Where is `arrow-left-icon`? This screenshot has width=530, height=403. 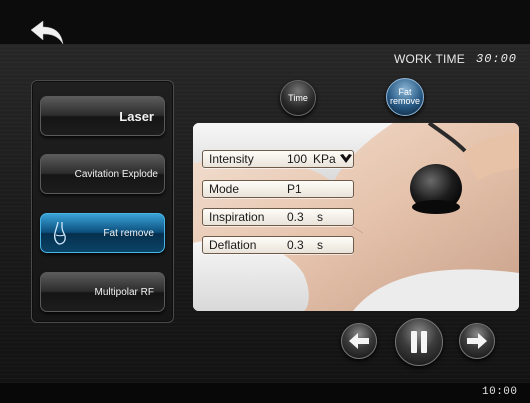
arrow-left-icon is located at coordinates (359, 341).